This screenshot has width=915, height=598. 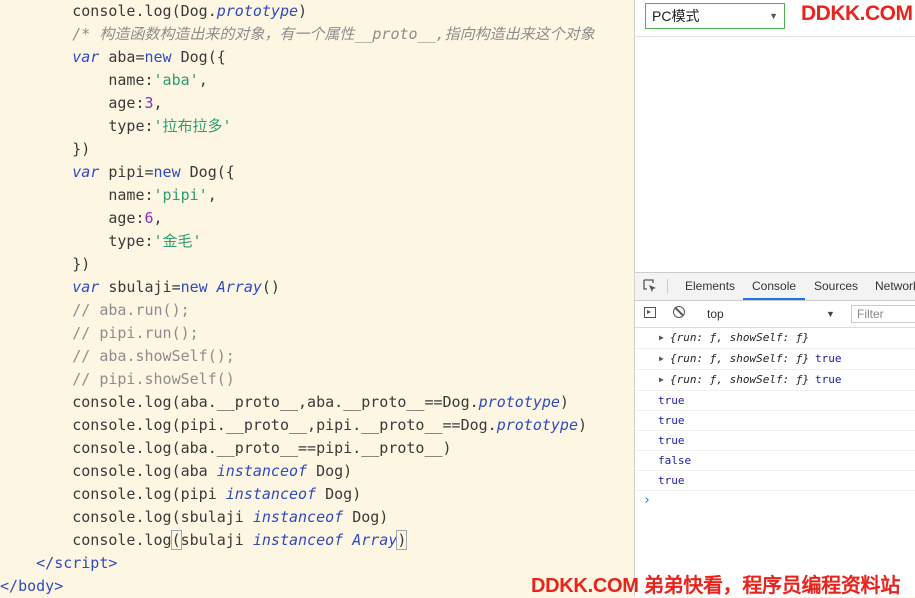 I want to click on tab-console: Console, so click(x=774, y=286).